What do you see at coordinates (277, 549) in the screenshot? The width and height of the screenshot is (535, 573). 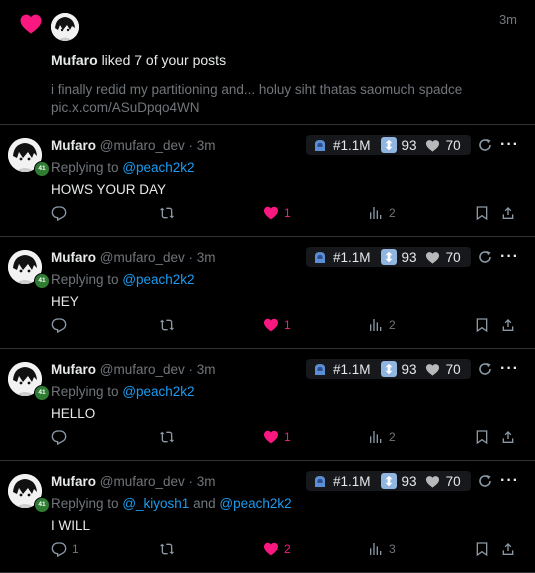 I see `like-button: 2` at bounding box center [277, 549].